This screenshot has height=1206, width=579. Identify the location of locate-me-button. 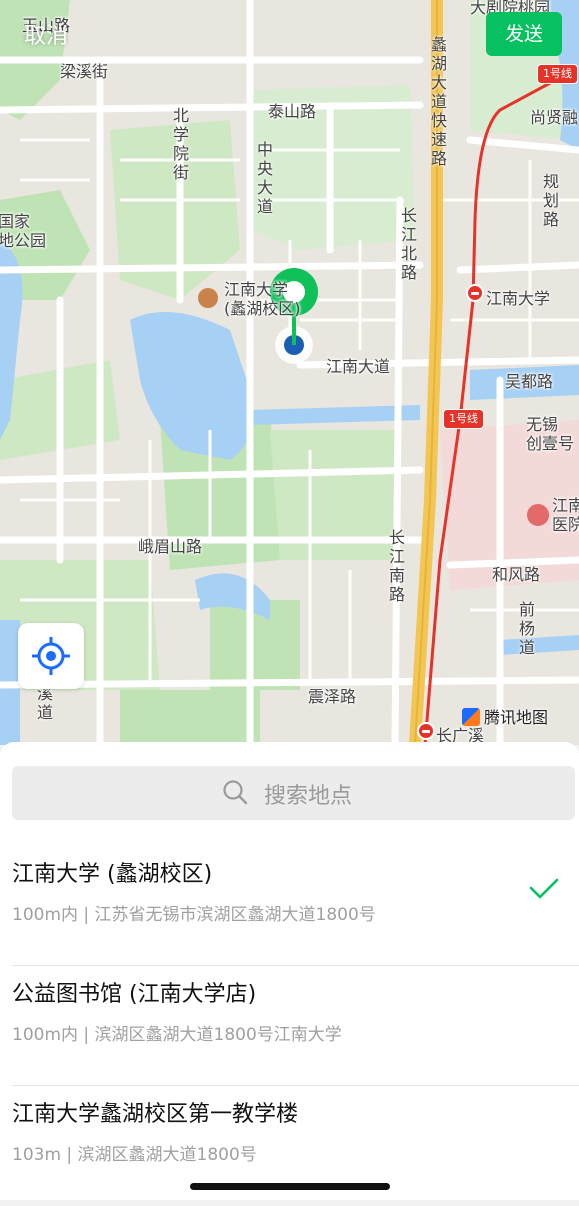
(51, 656).